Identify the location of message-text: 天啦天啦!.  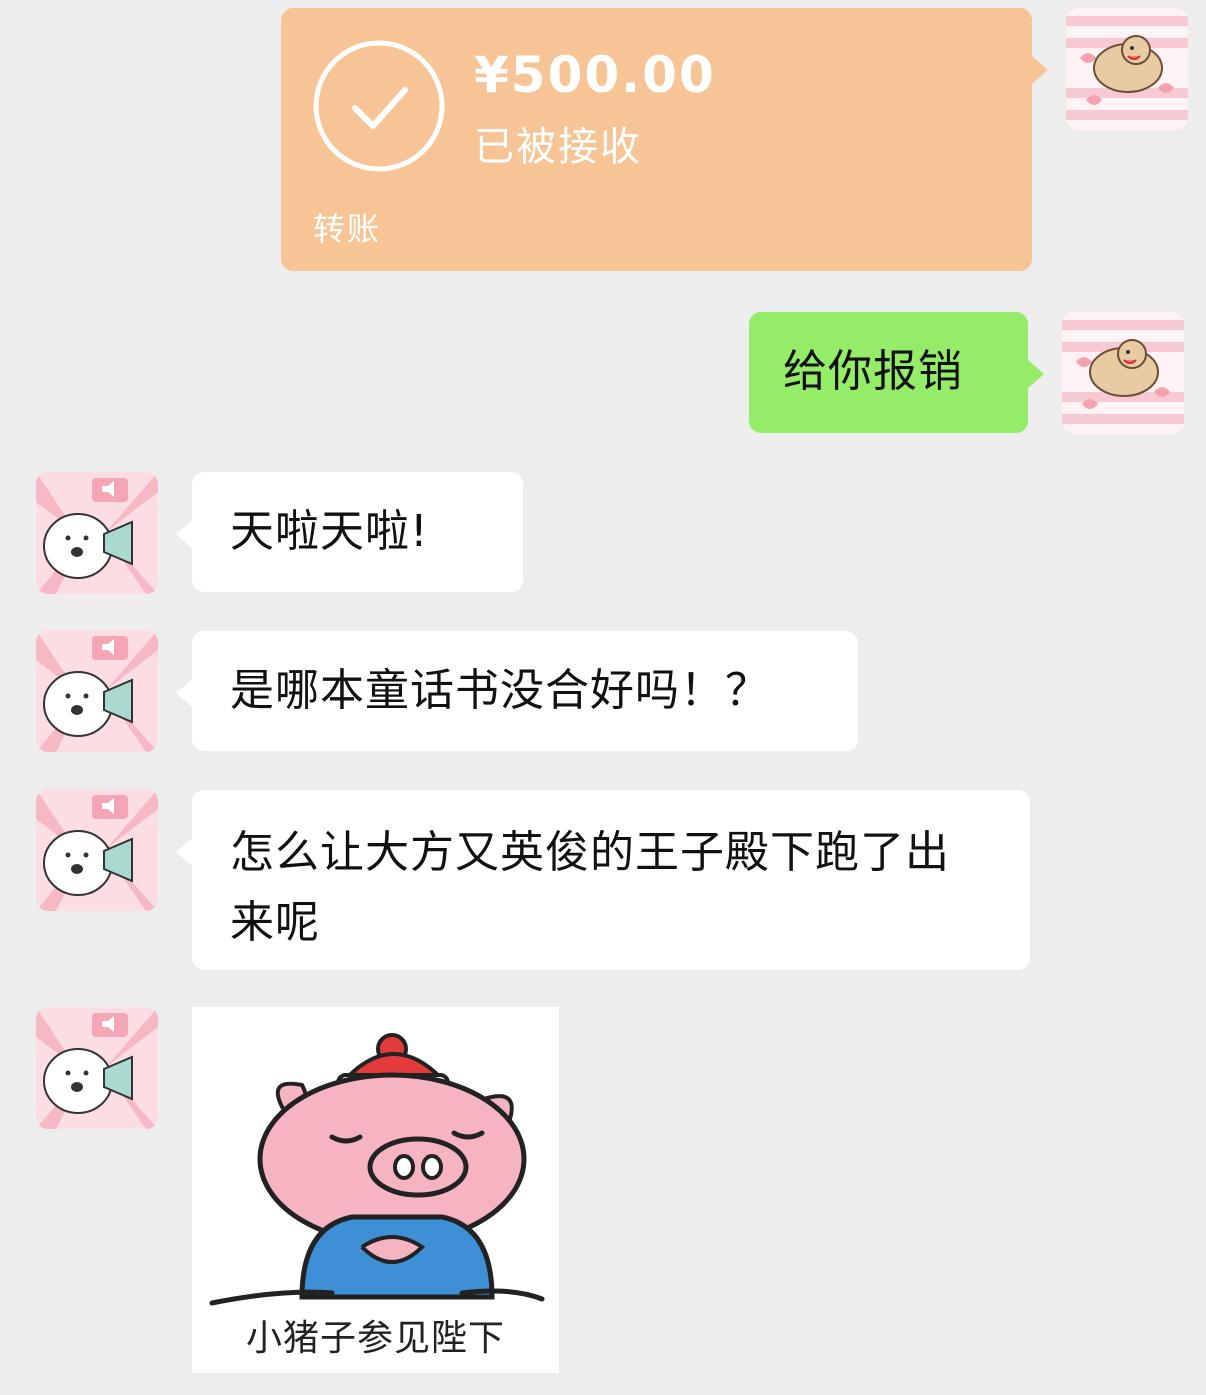
(329, 531).